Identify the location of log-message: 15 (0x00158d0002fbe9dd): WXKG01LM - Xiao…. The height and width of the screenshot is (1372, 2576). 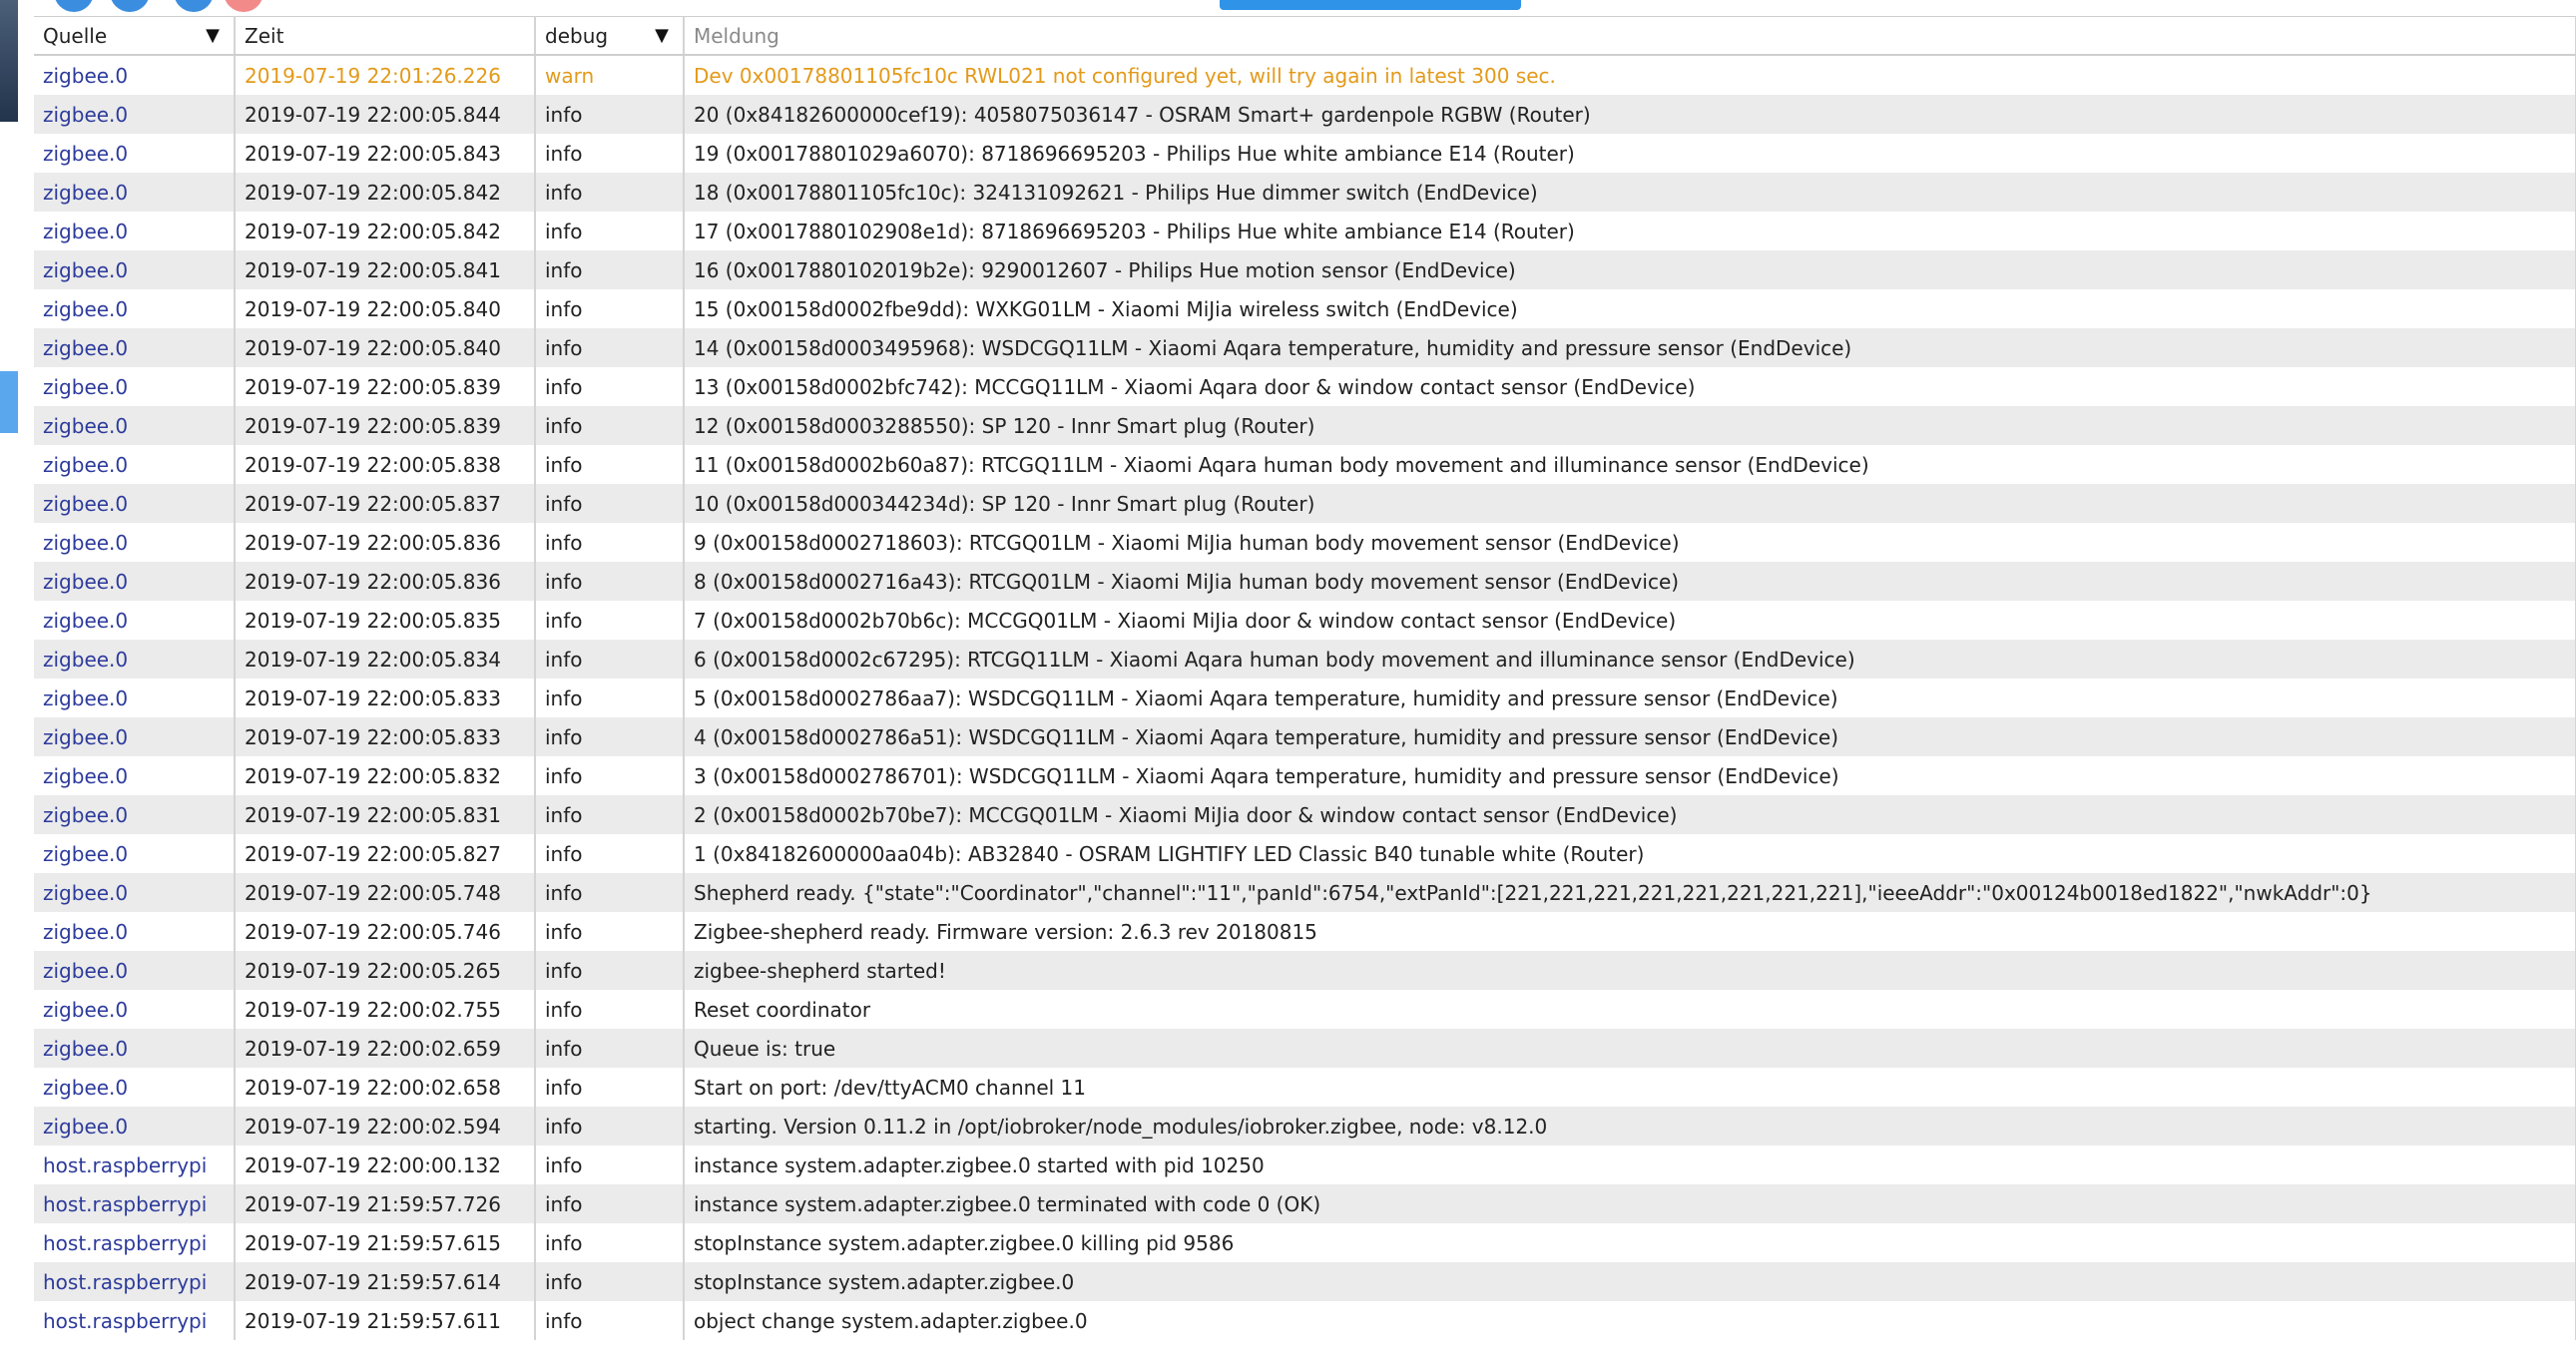
(1630, 308).